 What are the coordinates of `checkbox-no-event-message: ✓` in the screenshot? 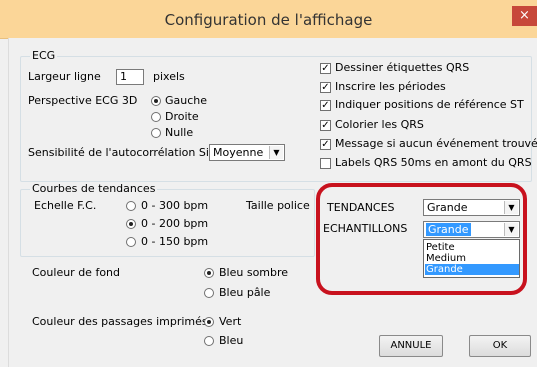 It's located at (325, 144).